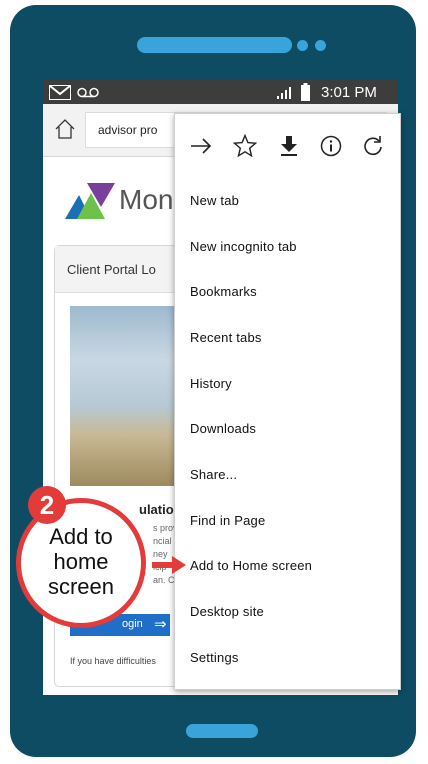  I want to click on logo-mark-icon, so click(90, 201).